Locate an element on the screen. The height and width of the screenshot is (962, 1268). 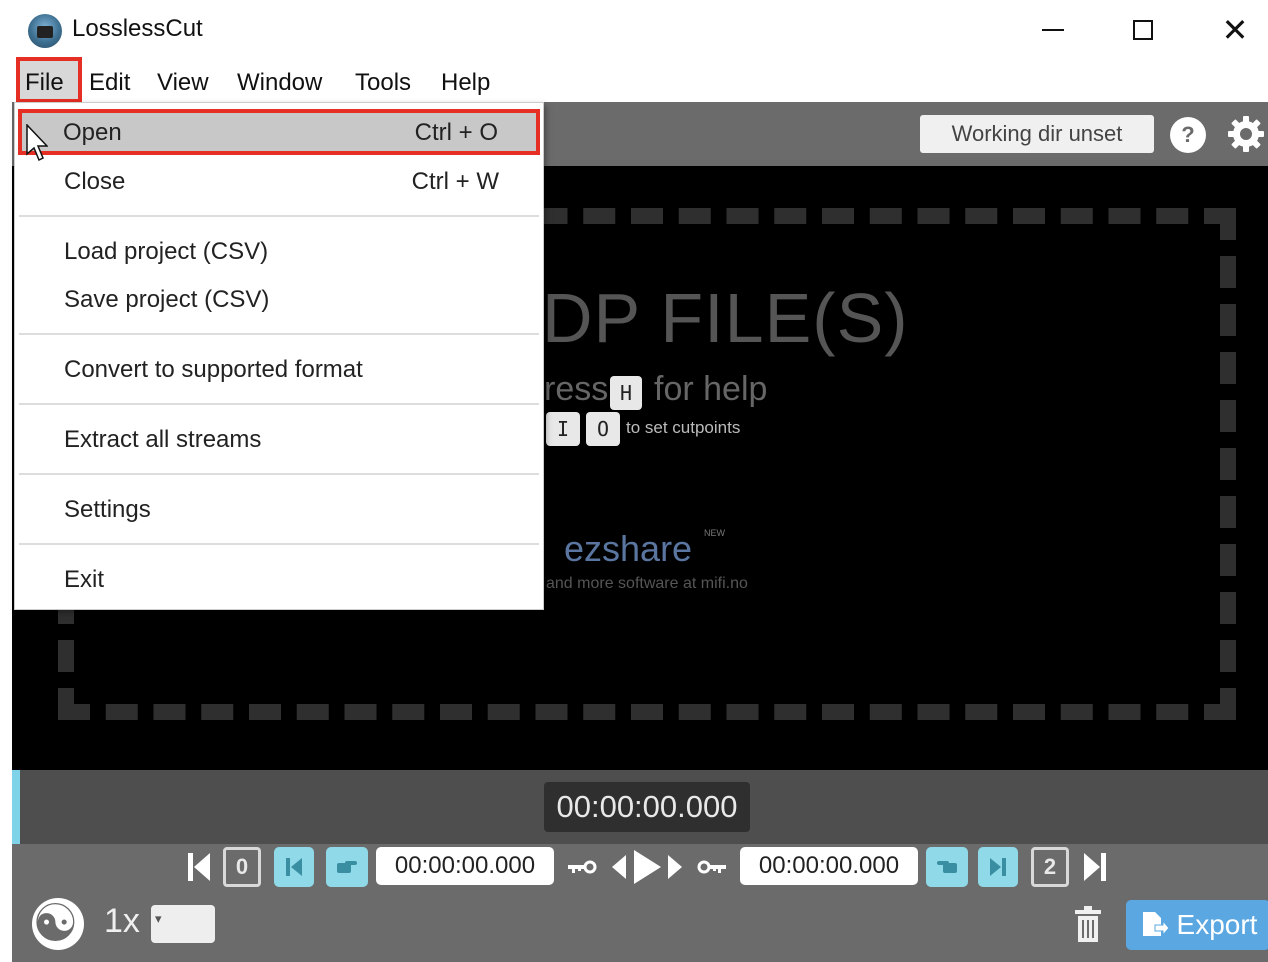
cut-out-key-badge: O is located at coordinates (603, 429).